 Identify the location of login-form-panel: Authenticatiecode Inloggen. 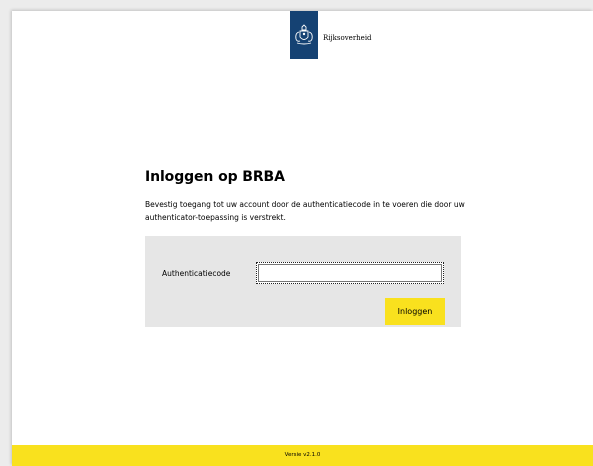
(303, 281).